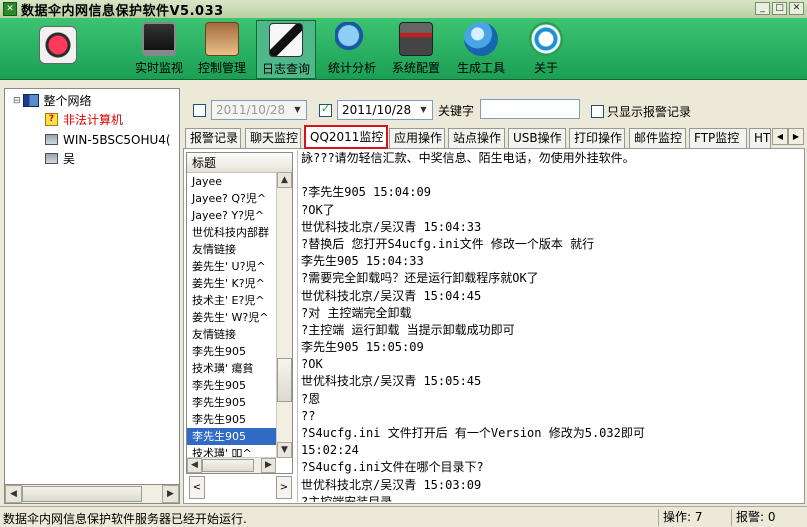 The image size is (807, 527). I want to click on toolbar-log-query: 日志查询, so click(286, 49).